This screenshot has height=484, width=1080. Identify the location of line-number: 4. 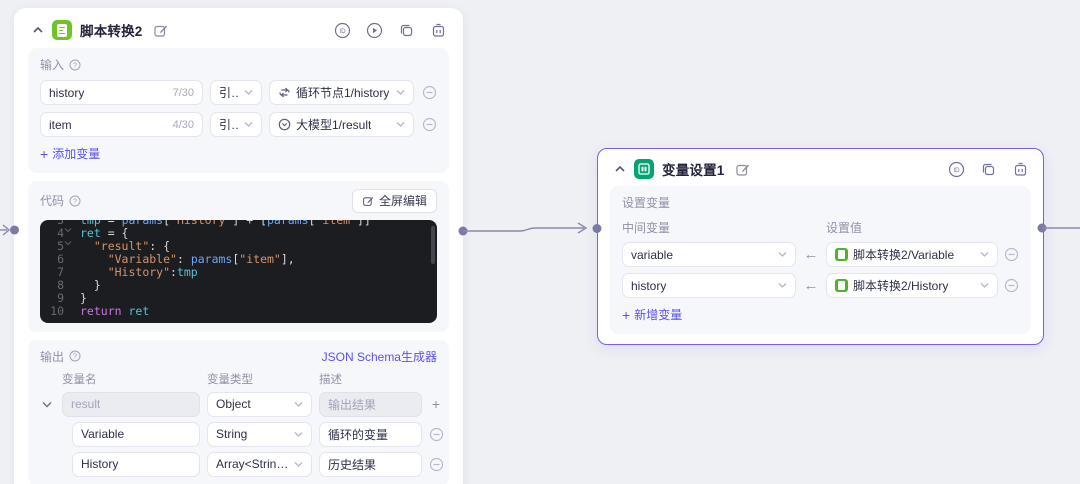
(60, 232).